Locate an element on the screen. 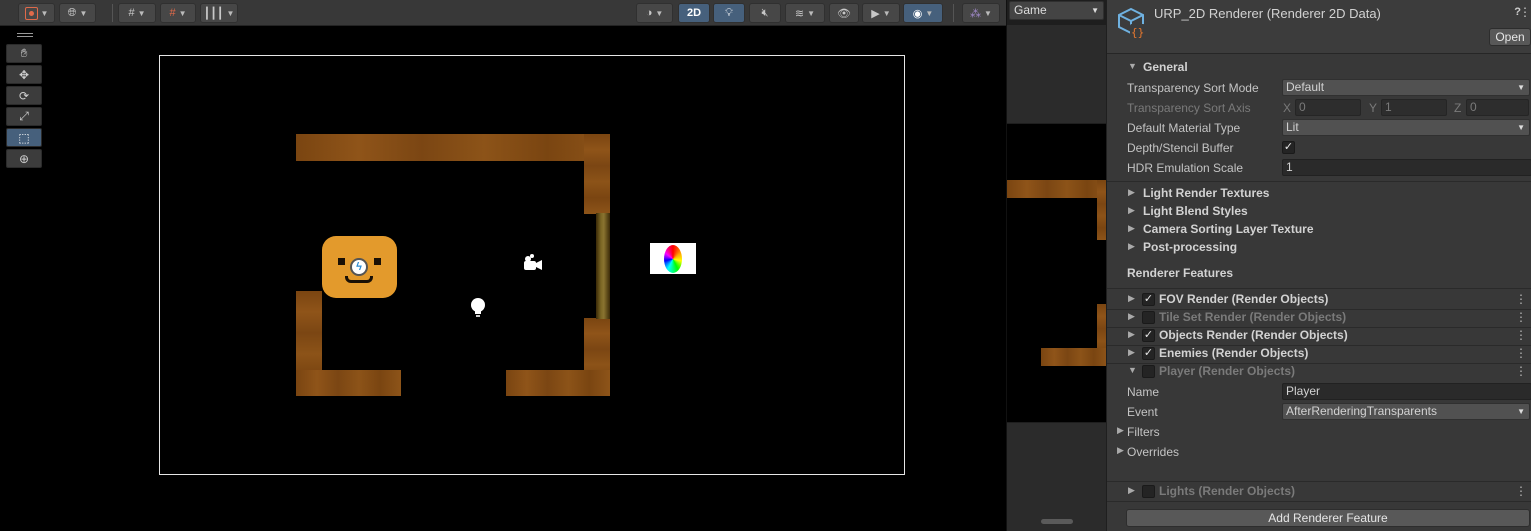 The width and height of the screenshot is (1531, 531). hand-tool: ✋︎ is located at coordinates (24, 53).